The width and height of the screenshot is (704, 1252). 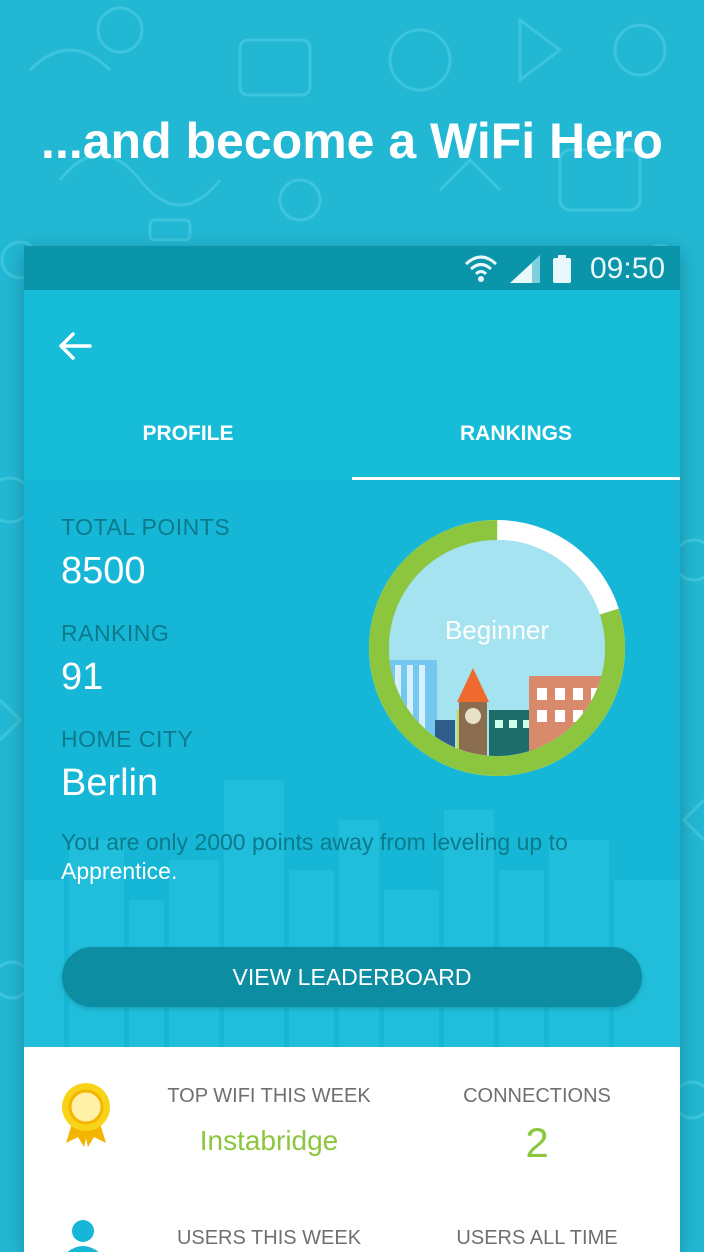 What do you see at coordinates (115, 633) in the screenshot?
I see `ranking-label: RANKING` at bounding box center [115, 633].